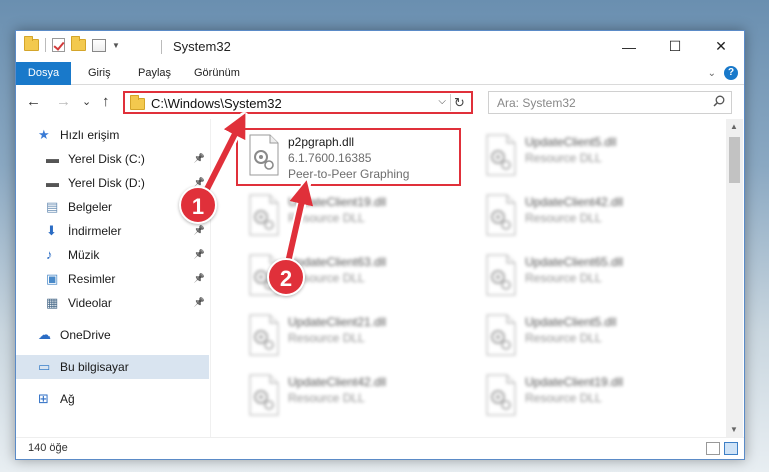 The height and width of the screenshot is (472, 769). Describe the element at coordinates (380, 448) in the screenshot. I see `status-bar: 140 öğe` at that location.